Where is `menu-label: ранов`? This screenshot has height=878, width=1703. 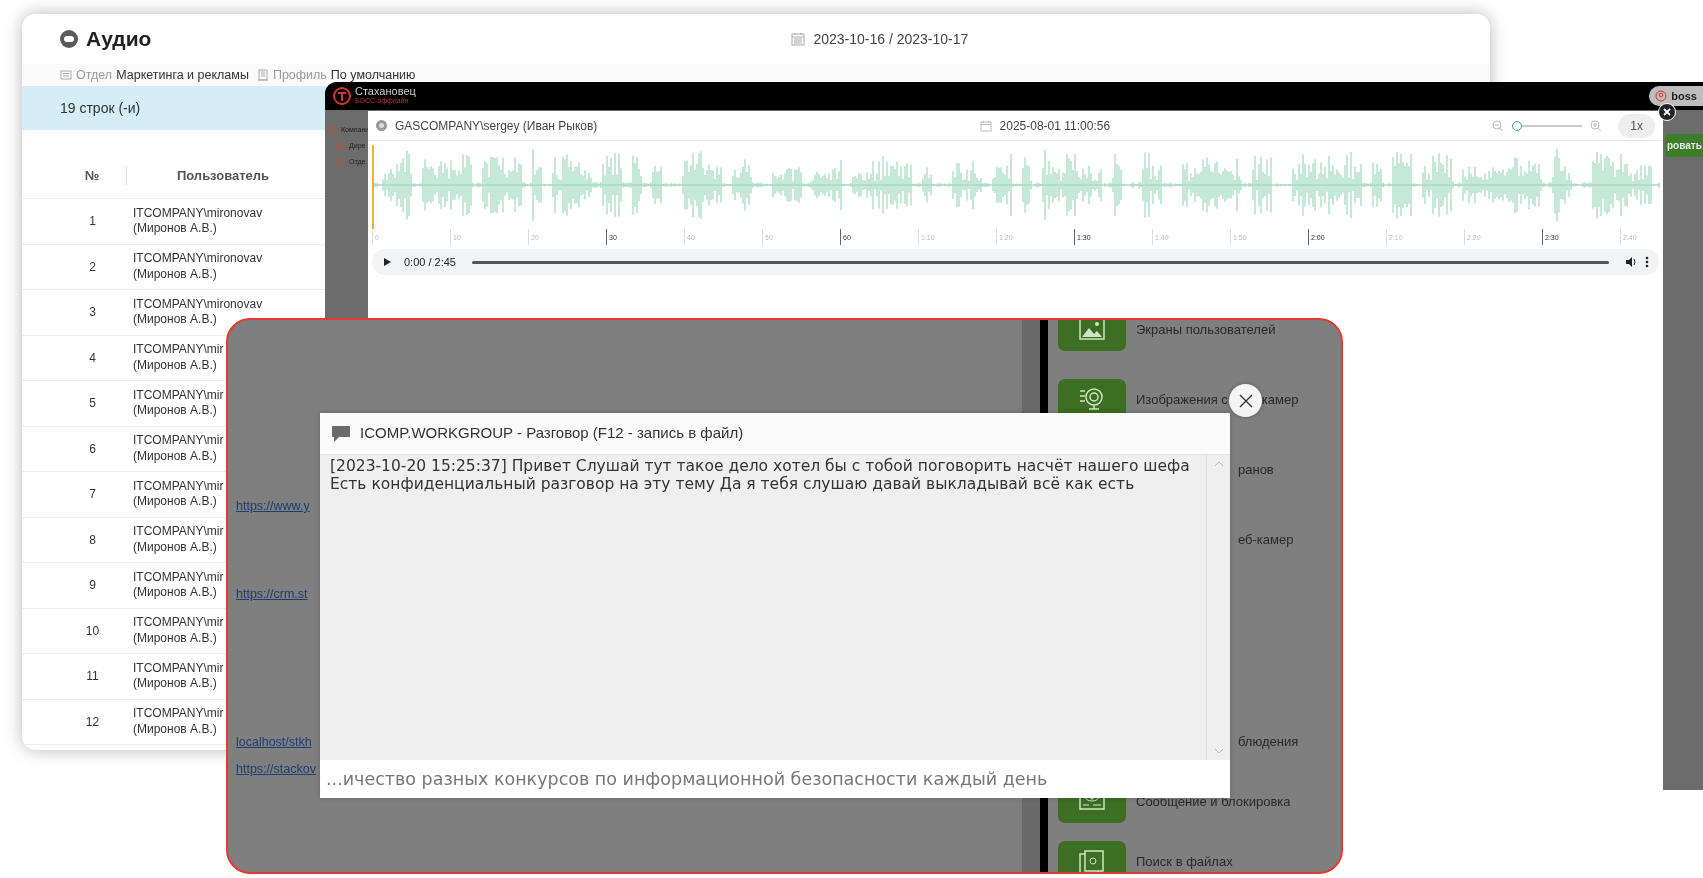 menu-label: ранов is located at coordinates (1256, 470).